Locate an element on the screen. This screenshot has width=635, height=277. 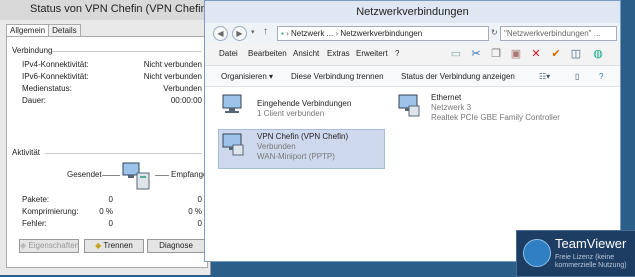
packets-sent: 0 is located at coordinates (110, 199).